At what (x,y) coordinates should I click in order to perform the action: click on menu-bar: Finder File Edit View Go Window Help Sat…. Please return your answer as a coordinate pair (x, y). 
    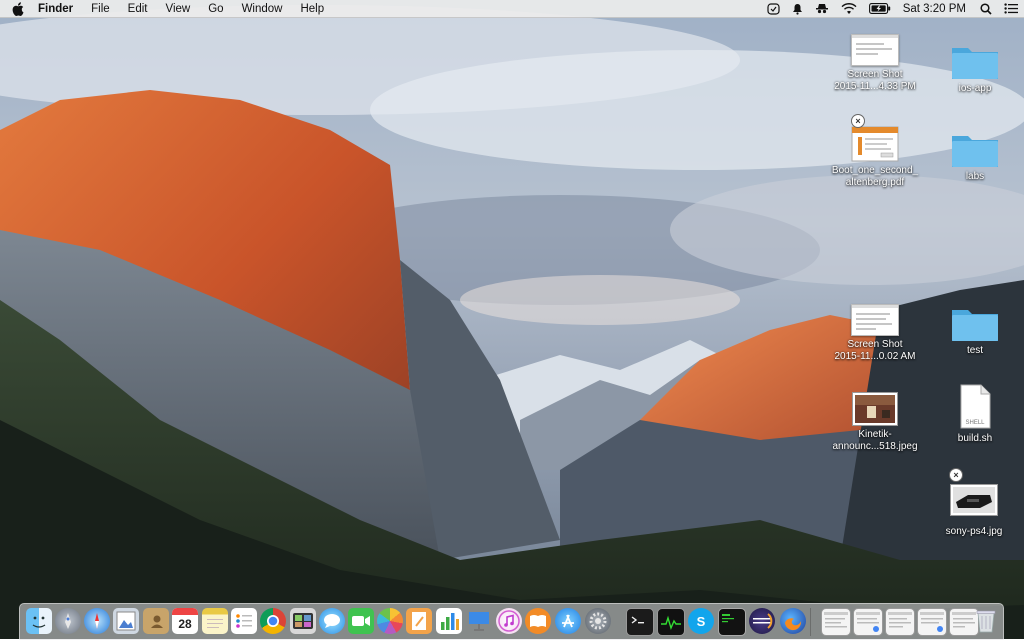
    Looking at the image, I should click on (512, 9).